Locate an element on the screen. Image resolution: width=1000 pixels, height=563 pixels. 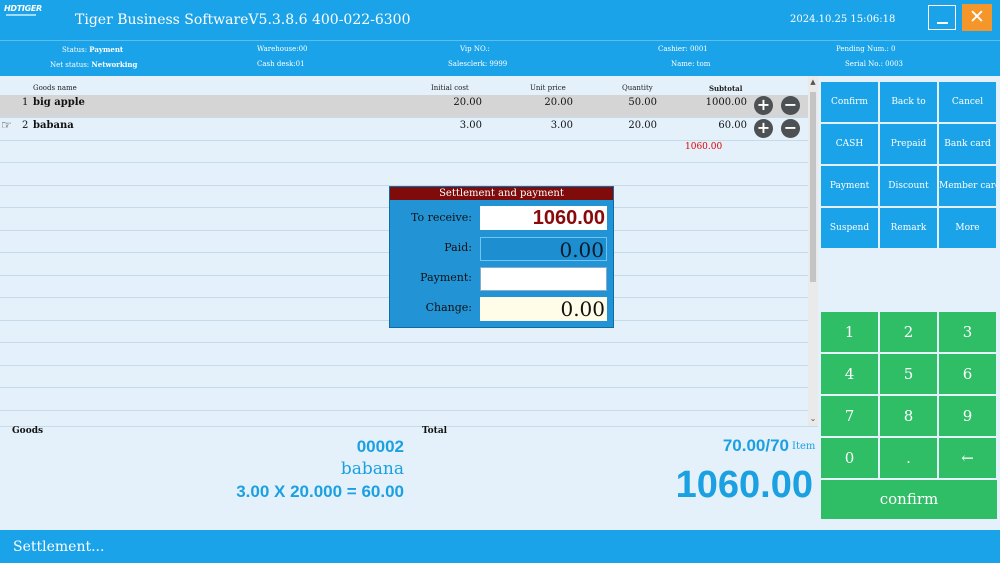
key-9: 9 is located at coordinates (967, 416).